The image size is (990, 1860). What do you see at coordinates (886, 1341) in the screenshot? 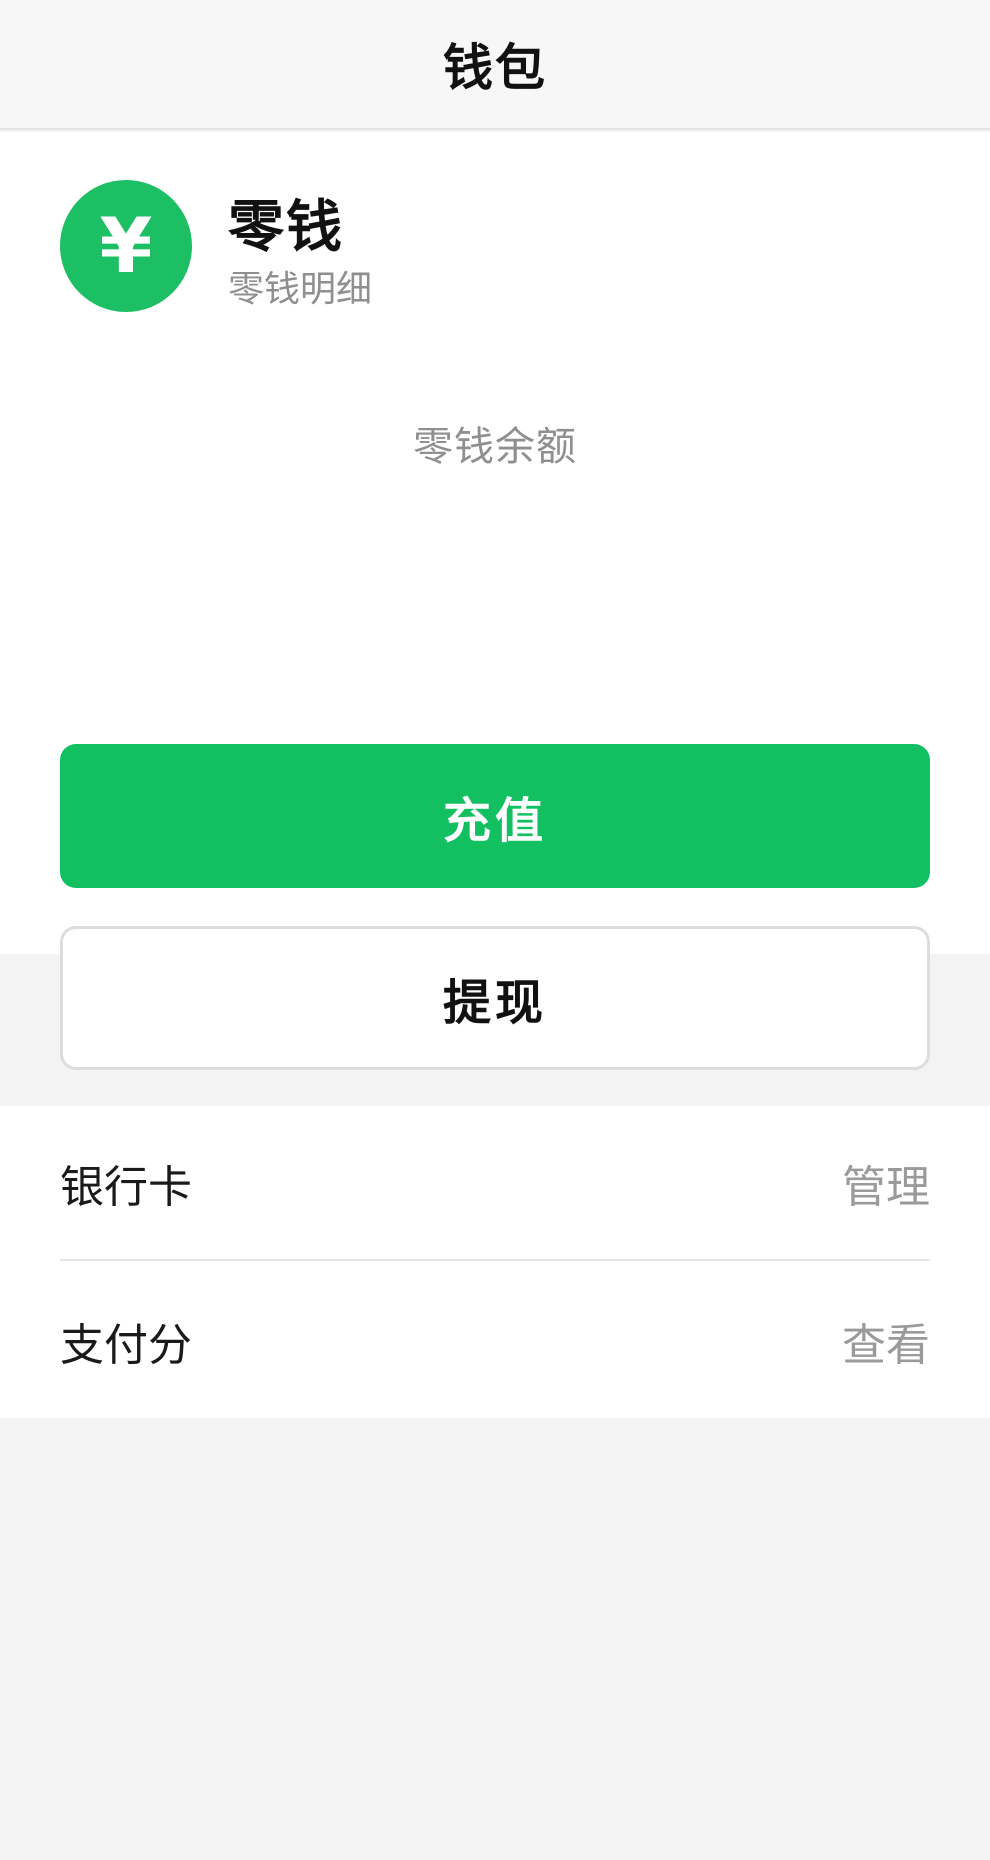
I see `view-link: 查看` at bounding box center [886, 1341].